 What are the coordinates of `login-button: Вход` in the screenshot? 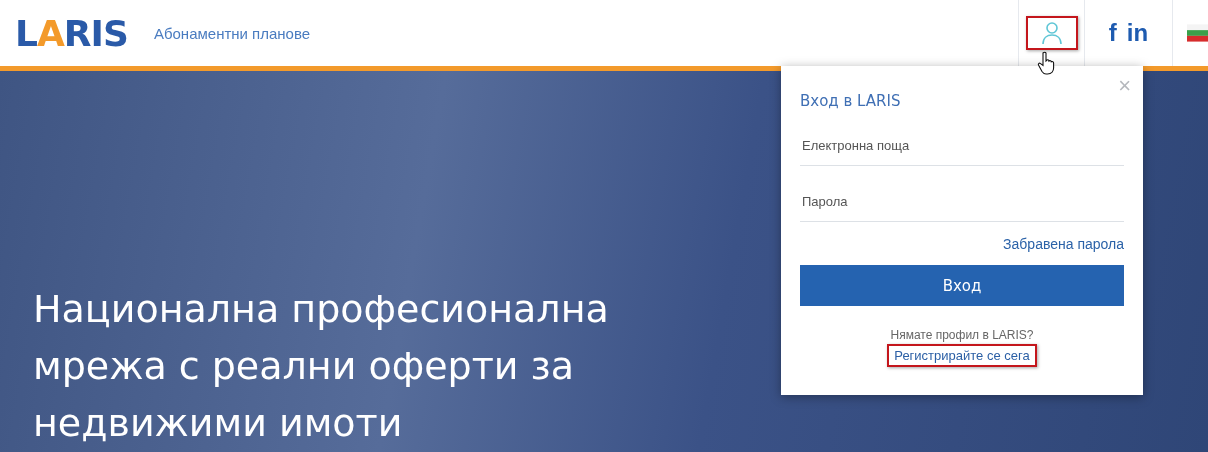 It's located at (962, 285).